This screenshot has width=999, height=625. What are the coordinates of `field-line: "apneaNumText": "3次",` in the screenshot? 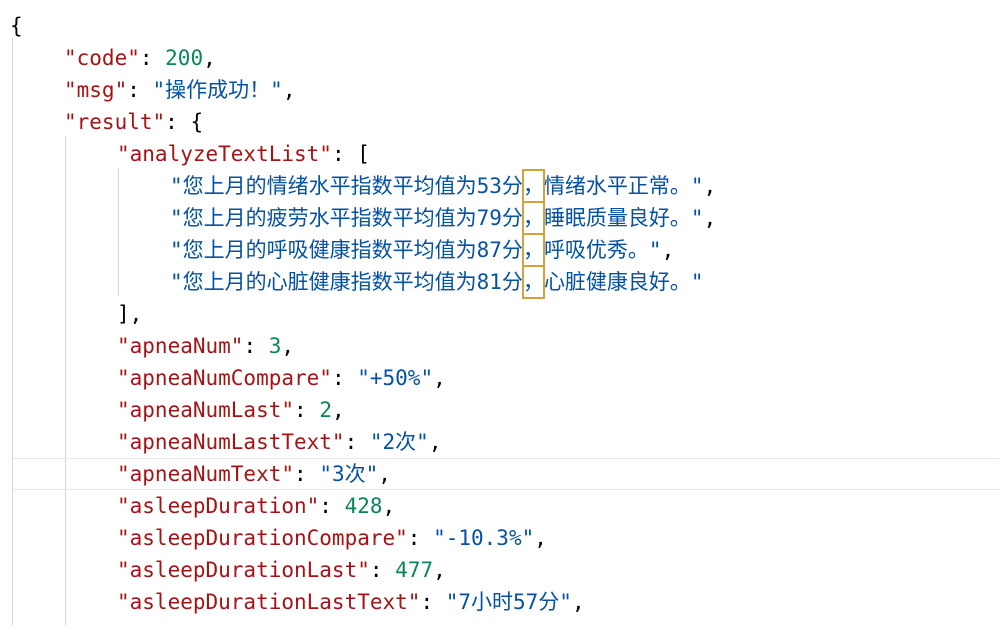 It's located at (254, 474).